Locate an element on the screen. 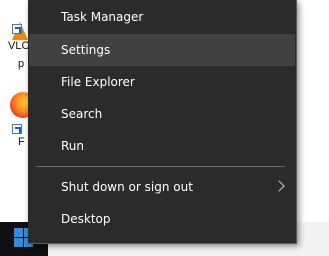  menu-item-label: Settings is located at coordinates (86, 50).